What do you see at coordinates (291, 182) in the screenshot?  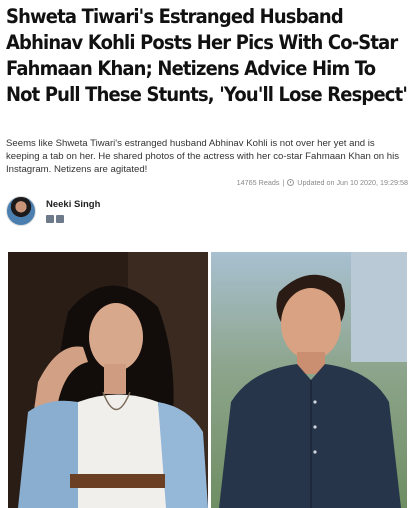 I see `clock-icon` at bounding box center [291, 182].